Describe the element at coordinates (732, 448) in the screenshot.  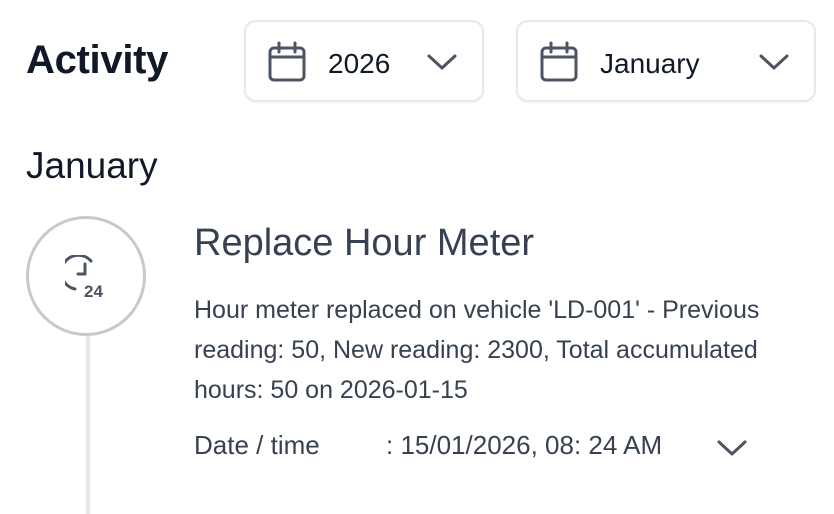
I see `expand-chevron-icon` at that location.